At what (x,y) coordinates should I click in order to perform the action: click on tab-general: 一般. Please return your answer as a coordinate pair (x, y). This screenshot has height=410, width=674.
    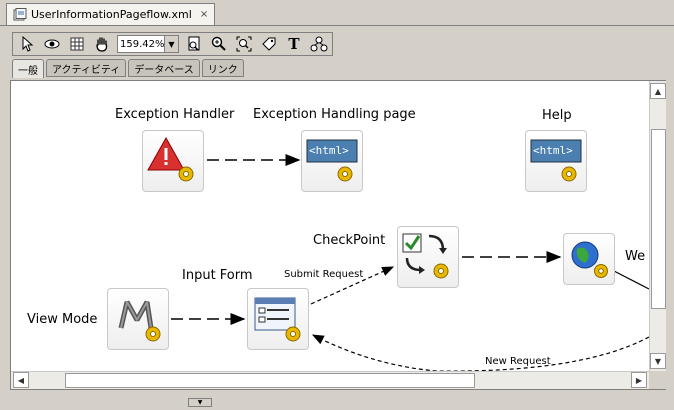
    Looking at the image, I should click on (28, 68).